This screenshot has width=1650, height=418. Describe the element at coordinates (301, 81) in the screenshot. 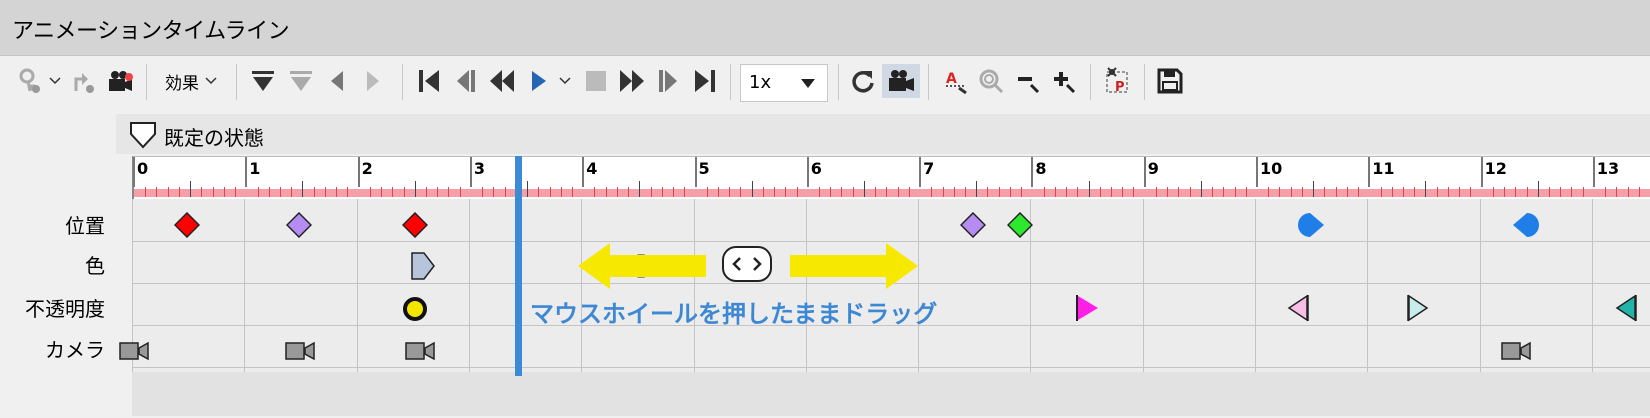

I see `interpolation-up-icon` at that location.